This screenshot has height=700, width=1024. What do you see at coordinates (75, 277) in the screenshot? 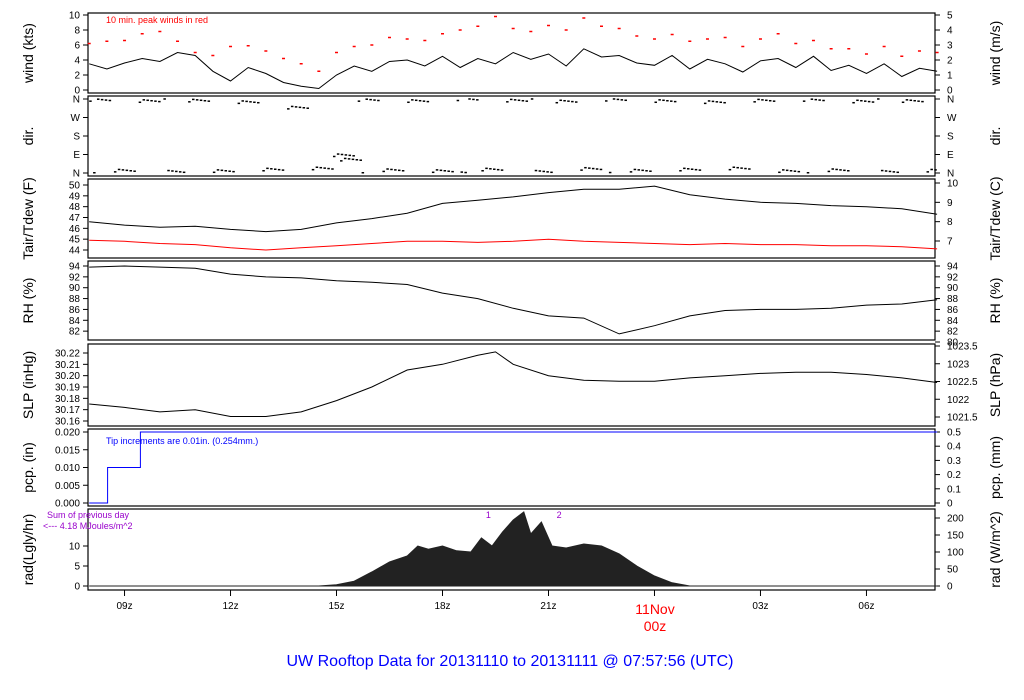
I see `rh-ytick-label: 92` at bounding box center [75, 277].